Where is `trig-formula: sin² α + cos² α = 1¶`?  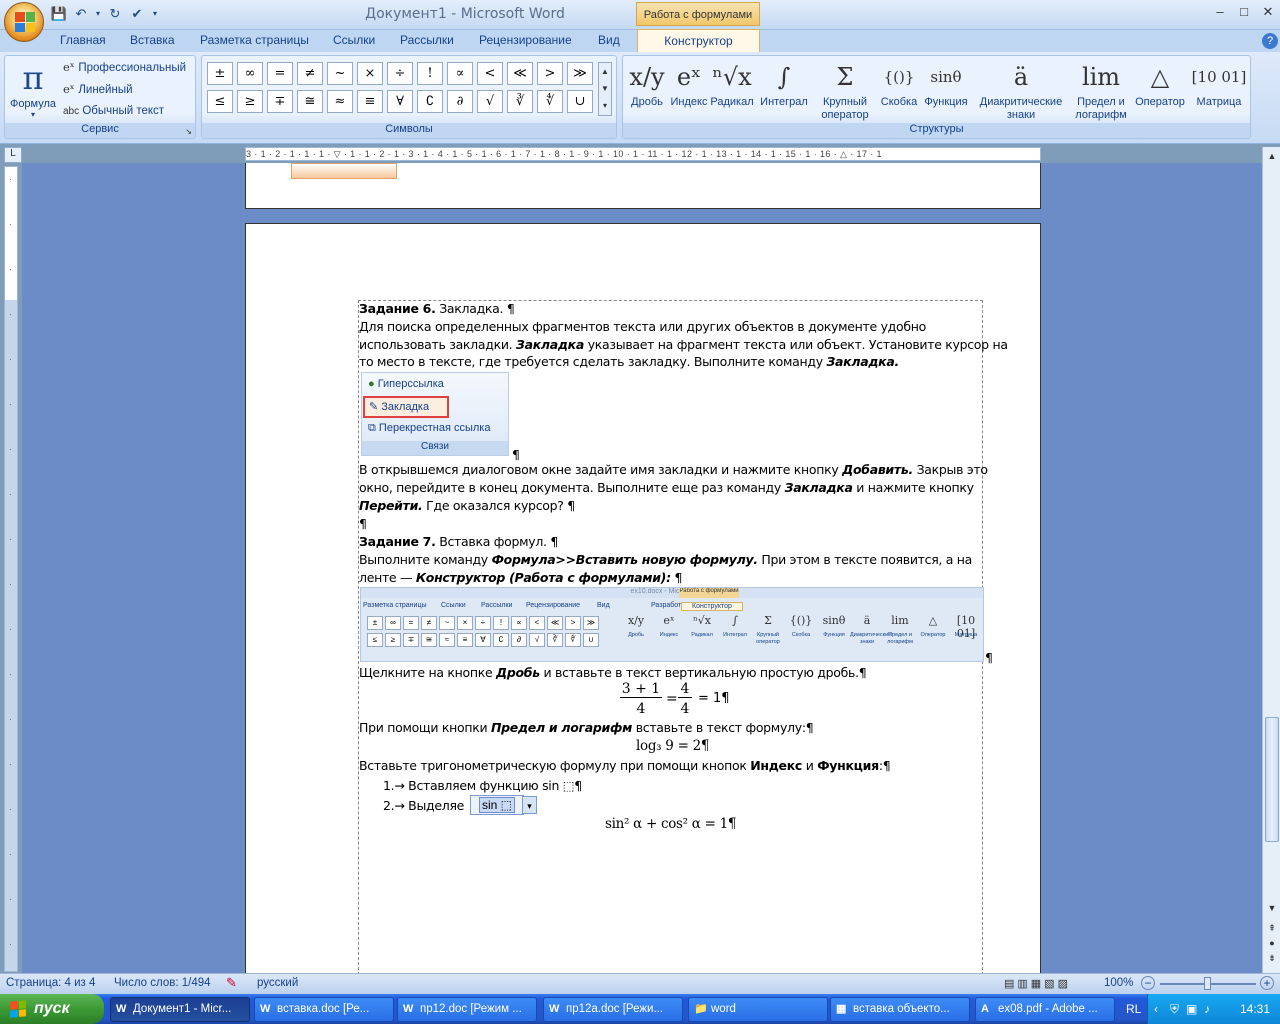 trig-formula: sin² α + cos² α = 1¶ is located at coordinates (670, 824).